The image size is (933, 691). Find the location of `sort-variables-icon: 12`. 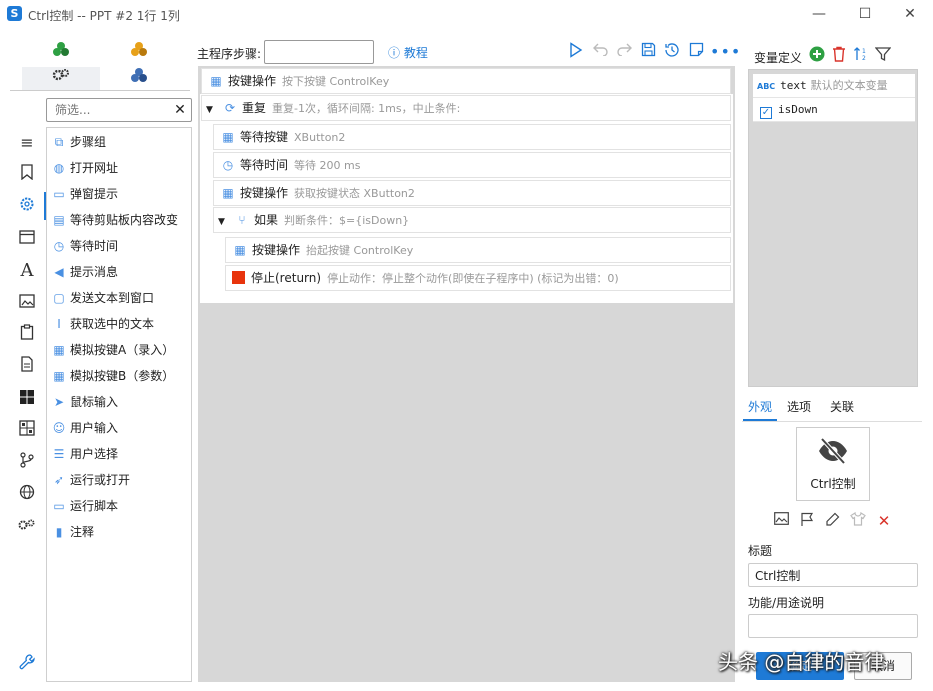

sort-variables-icon: 12 is located at coordinates (861, 55).